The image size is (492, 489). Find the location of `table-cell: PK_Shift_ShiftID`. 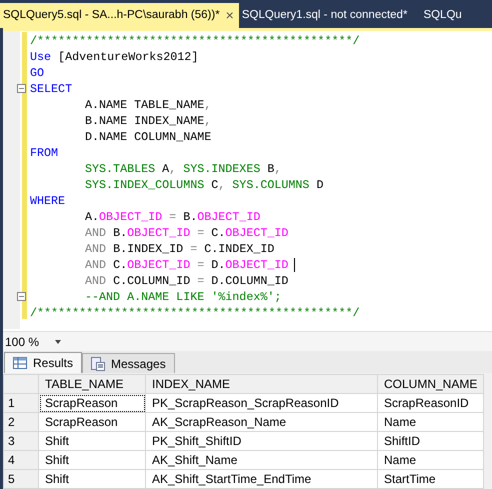

table-cell: PK_Shift_ShiftID is located at coordinates (262, 441).